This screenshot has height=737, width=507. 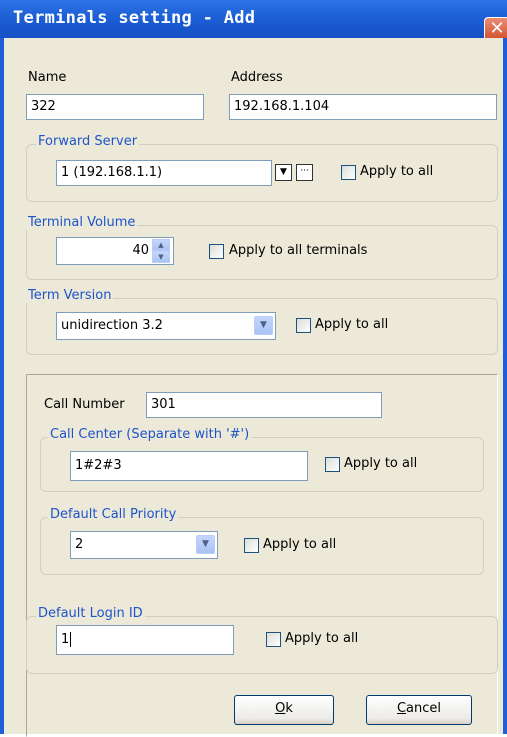 What do you see at coordinates (280, 708) in the screenshot?
I see `ok-mnemonic: O` at bounding box center [280, 708].